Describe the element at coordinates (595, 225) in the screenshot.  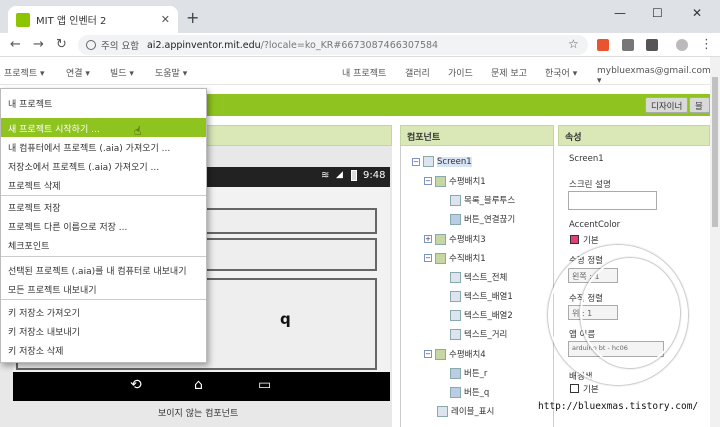
I see `accent-label: AccentColor` at that location.